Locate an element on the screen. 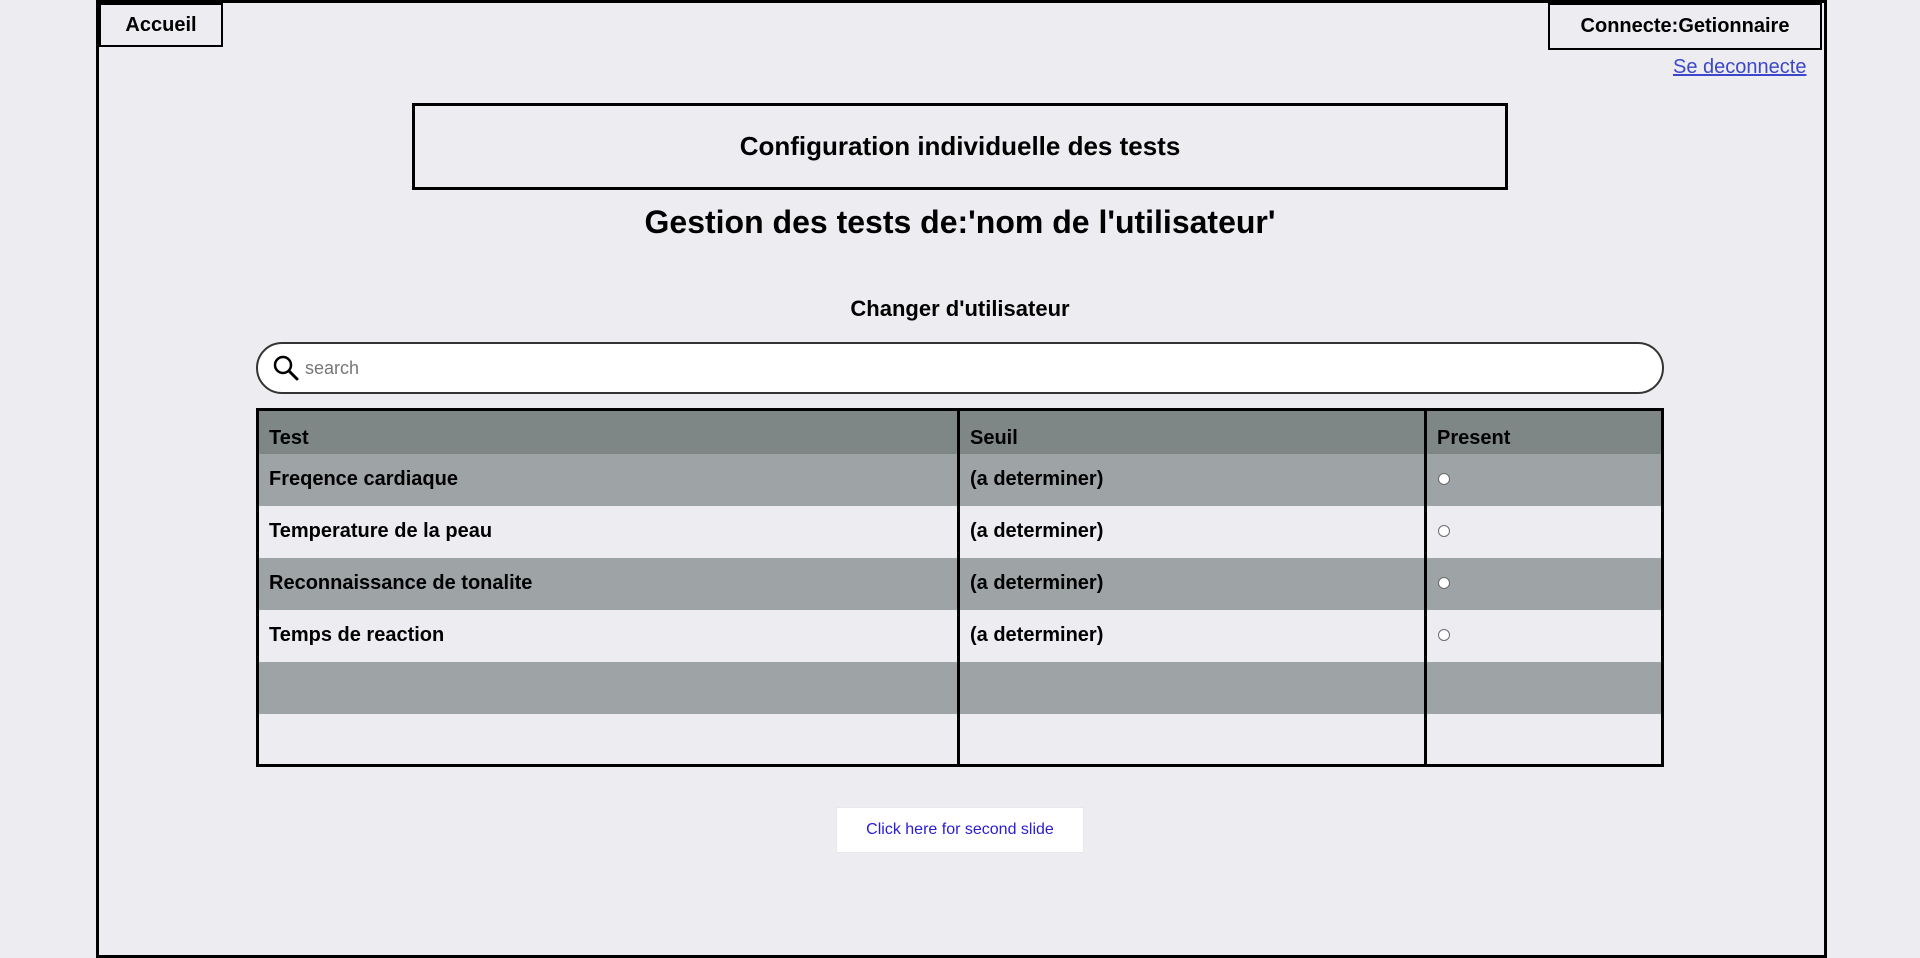 The height and width of the screenshot is (958, 1920). search-input is located at coordinates (955, 368).